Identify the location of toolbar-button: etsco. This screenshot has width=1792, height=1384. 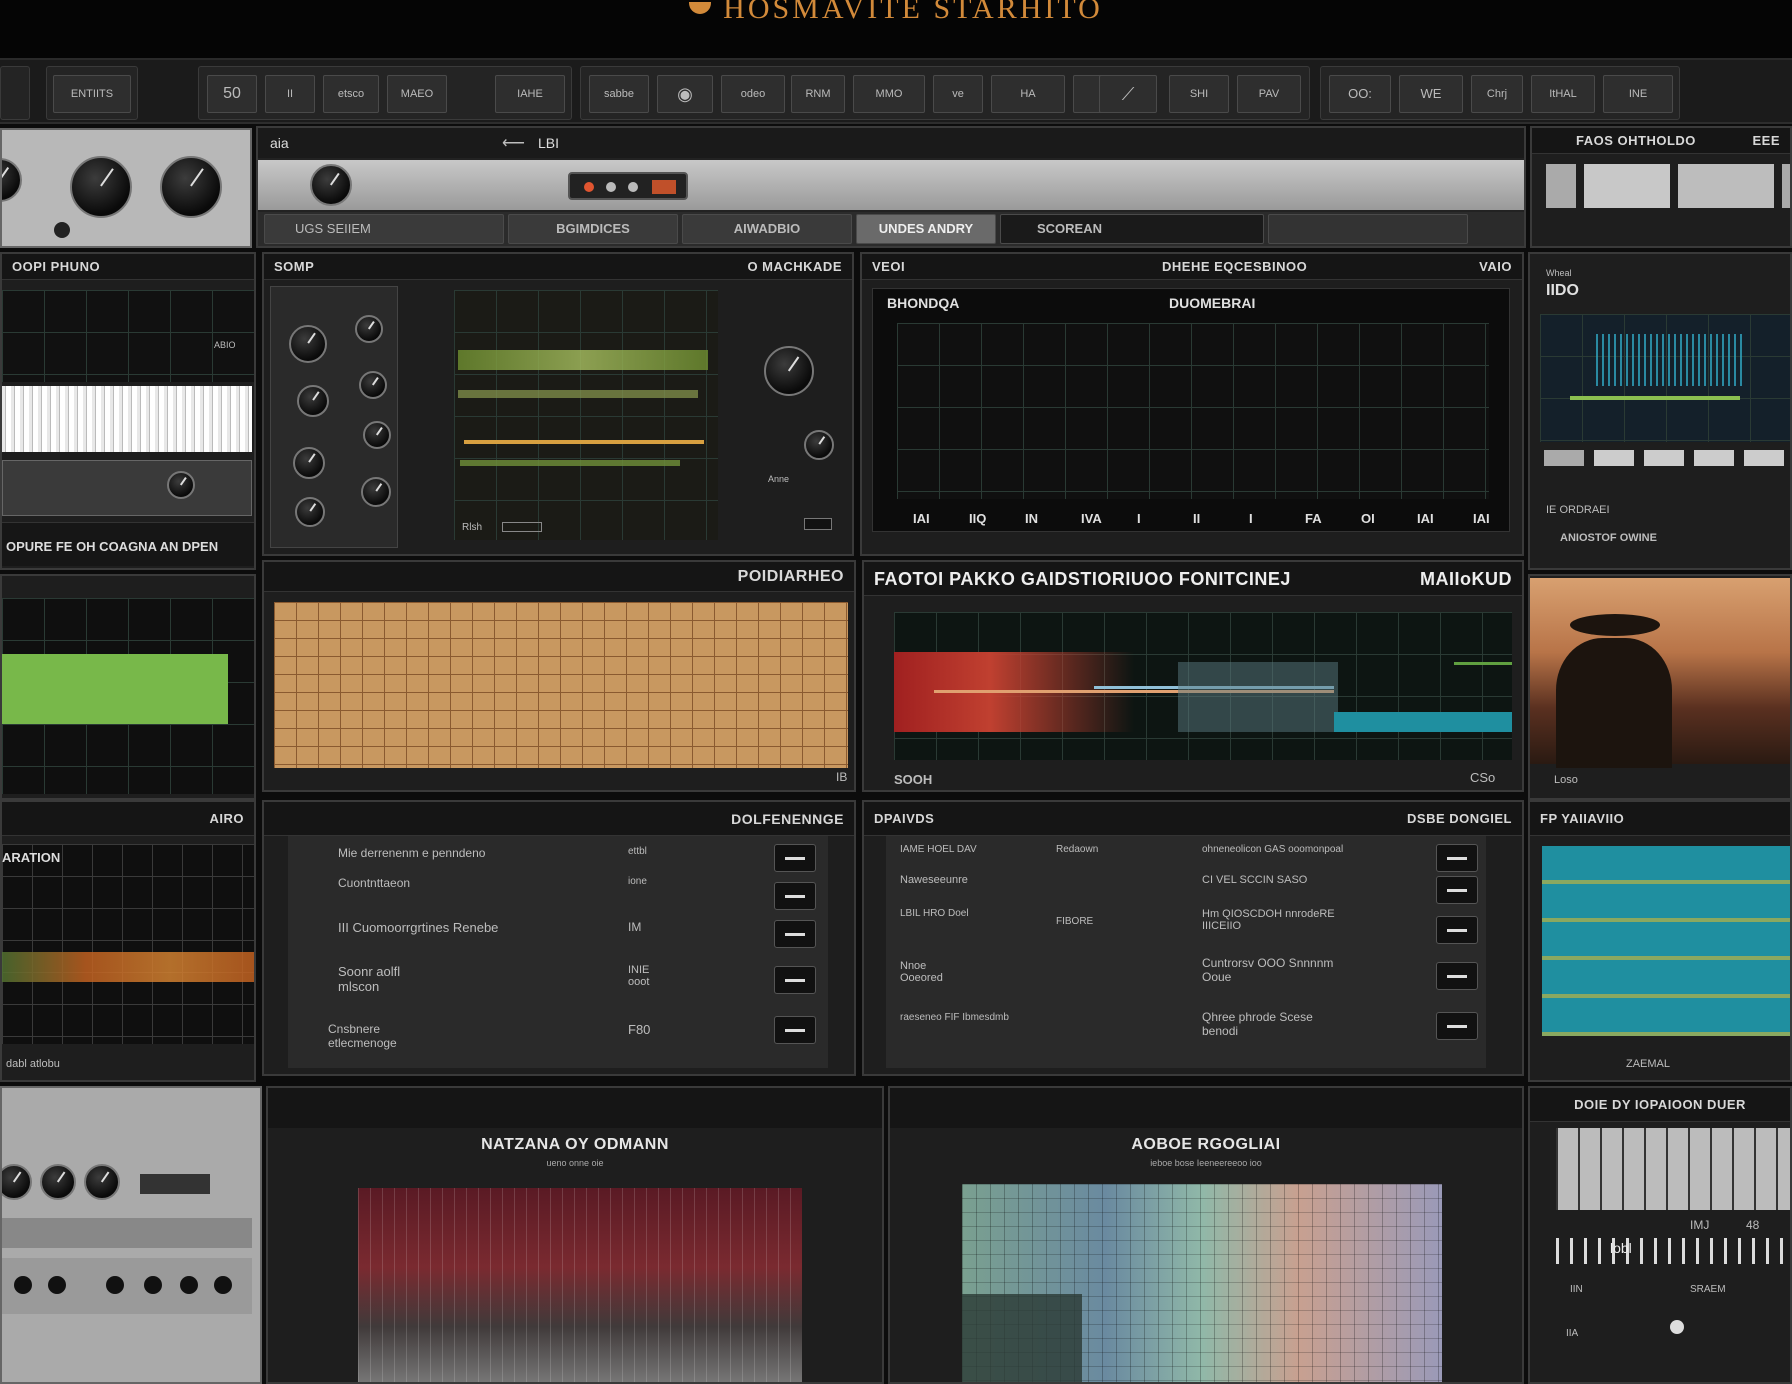
(351, 94).